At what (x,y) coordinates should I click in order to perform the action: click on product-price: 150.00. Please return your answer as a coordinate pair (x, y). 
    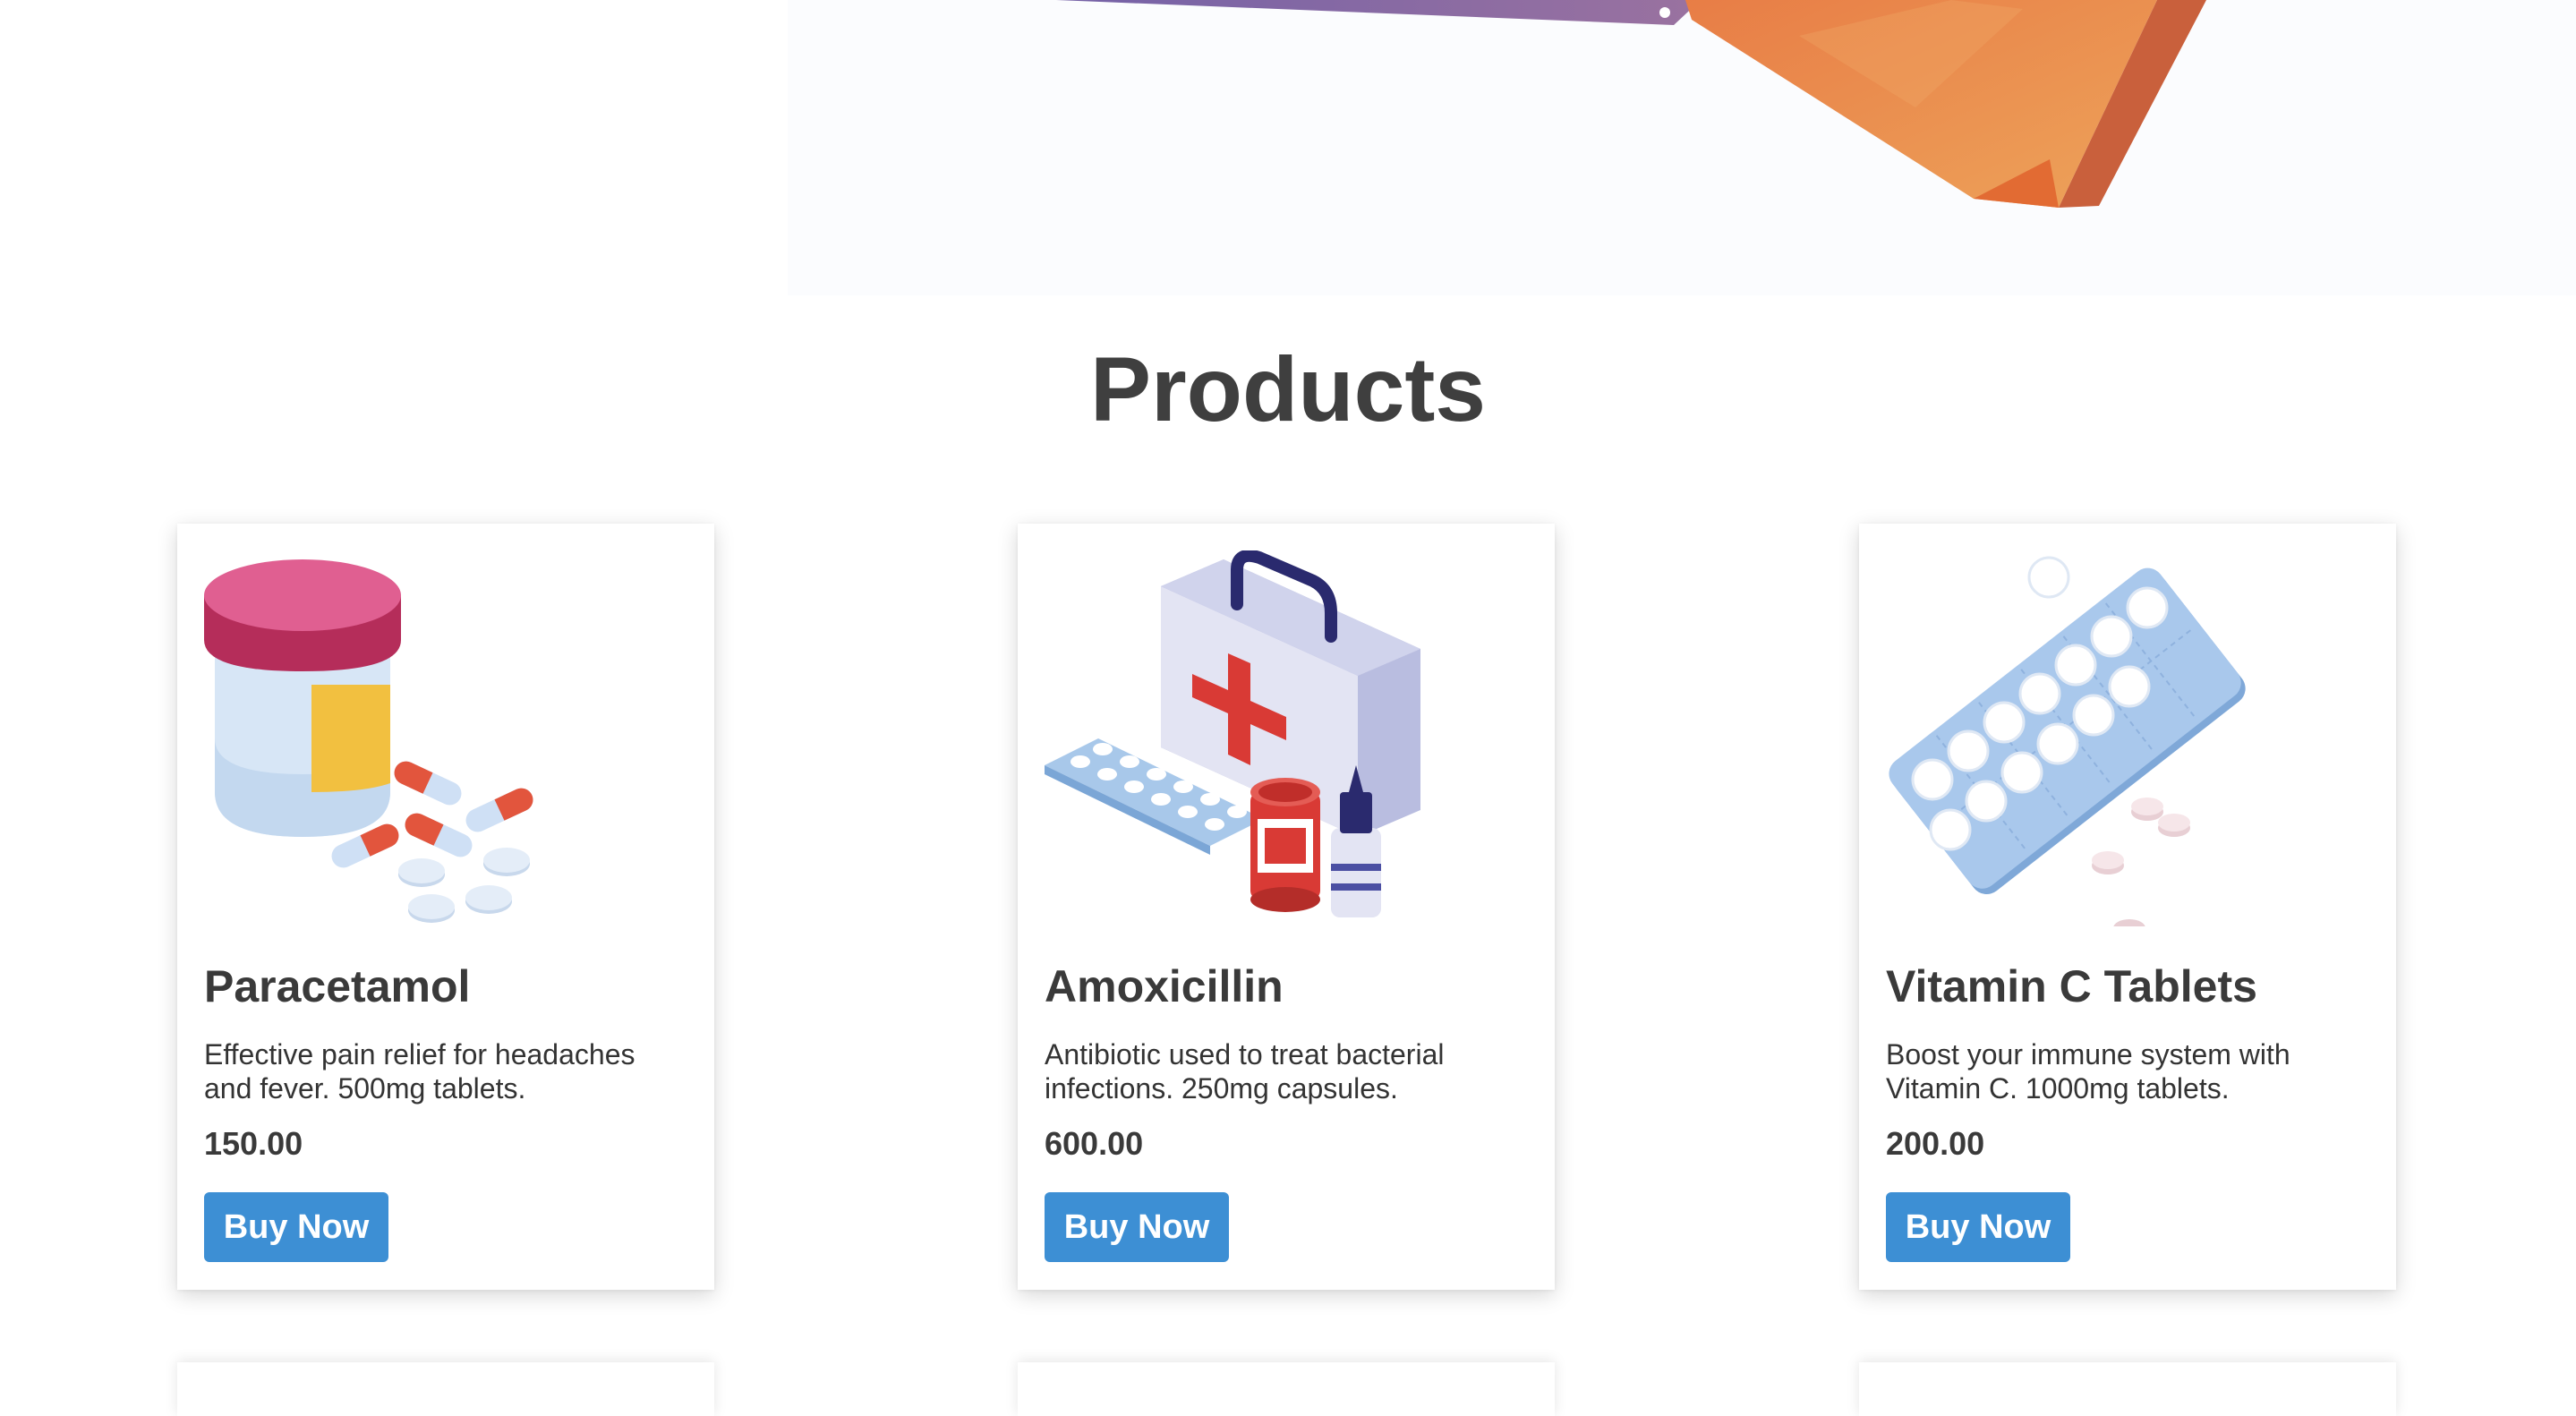
    Looking at the image, I should click on (253, 1143).